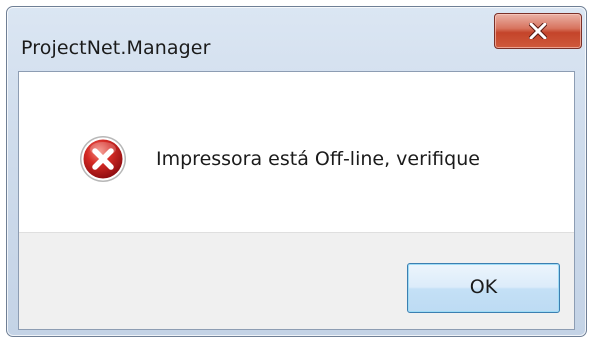 The height and width of the screenshot is (345, 595). What do you see at coordinates (116, 48) in the screenshot?
I see `window-title: ProjectNet.Manager` at bounding box center [116, 48].